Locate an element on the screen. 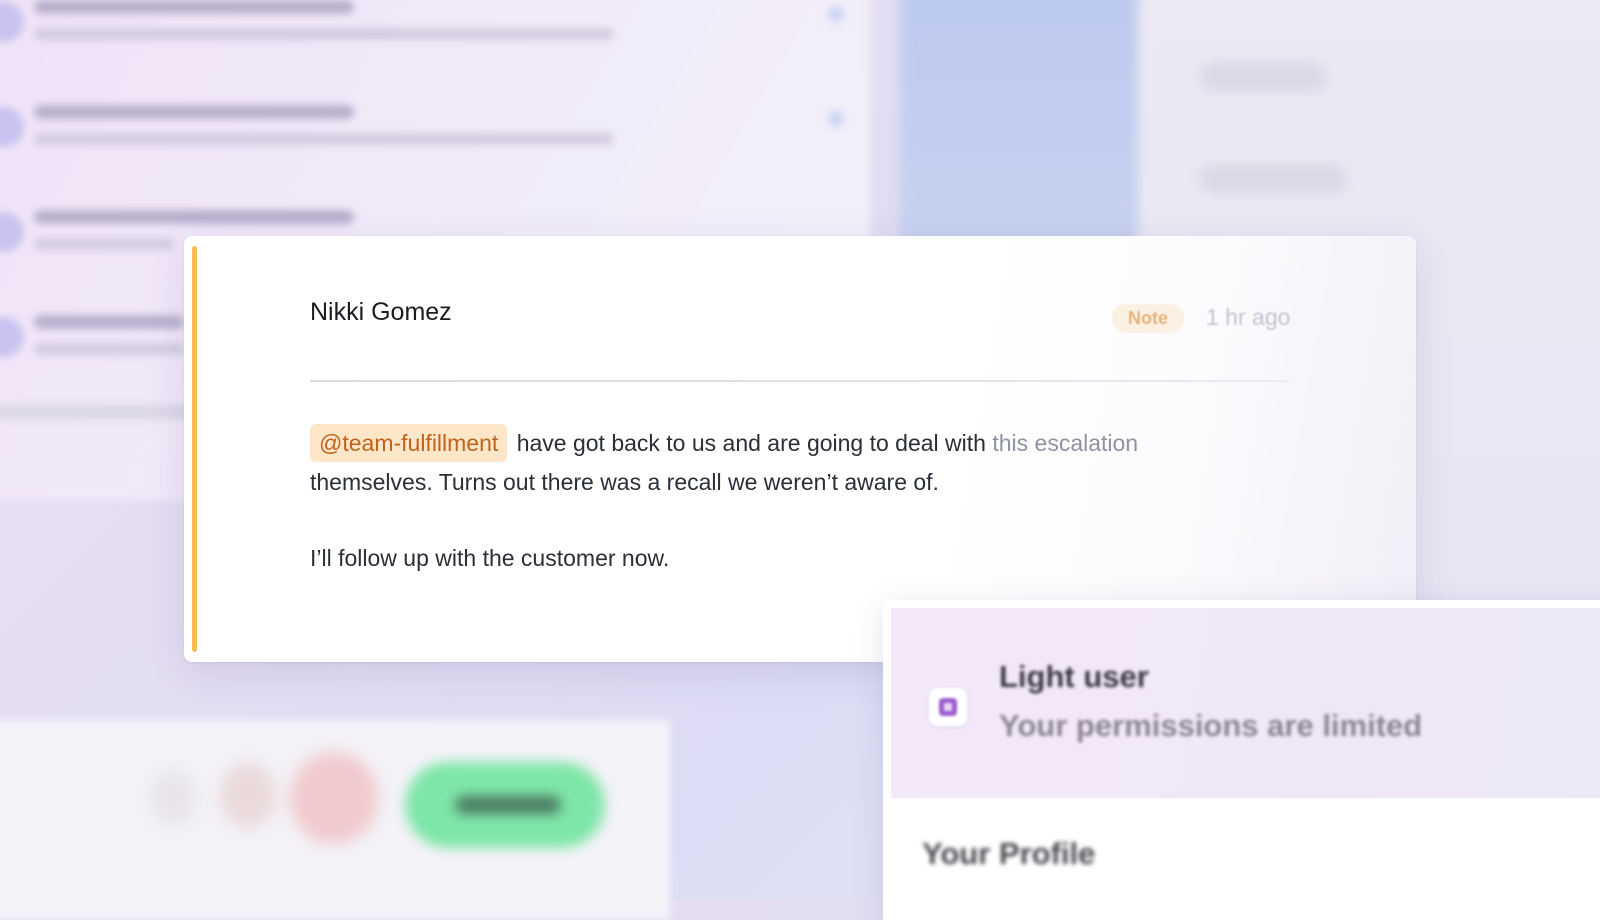  divider is located at coordinates (800, 381).